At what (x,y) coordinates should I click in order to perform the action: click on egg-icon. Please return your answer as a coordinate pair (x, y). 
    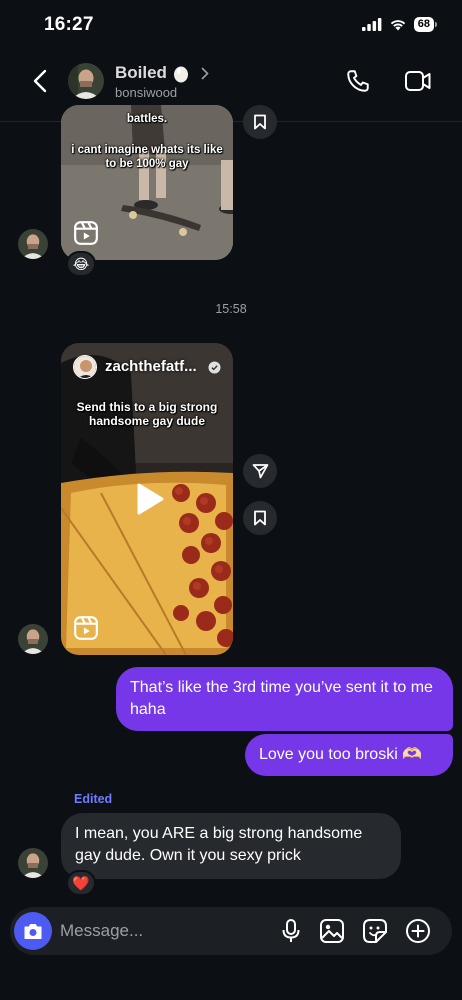
    Looking at the image, I should click on (180, 74).